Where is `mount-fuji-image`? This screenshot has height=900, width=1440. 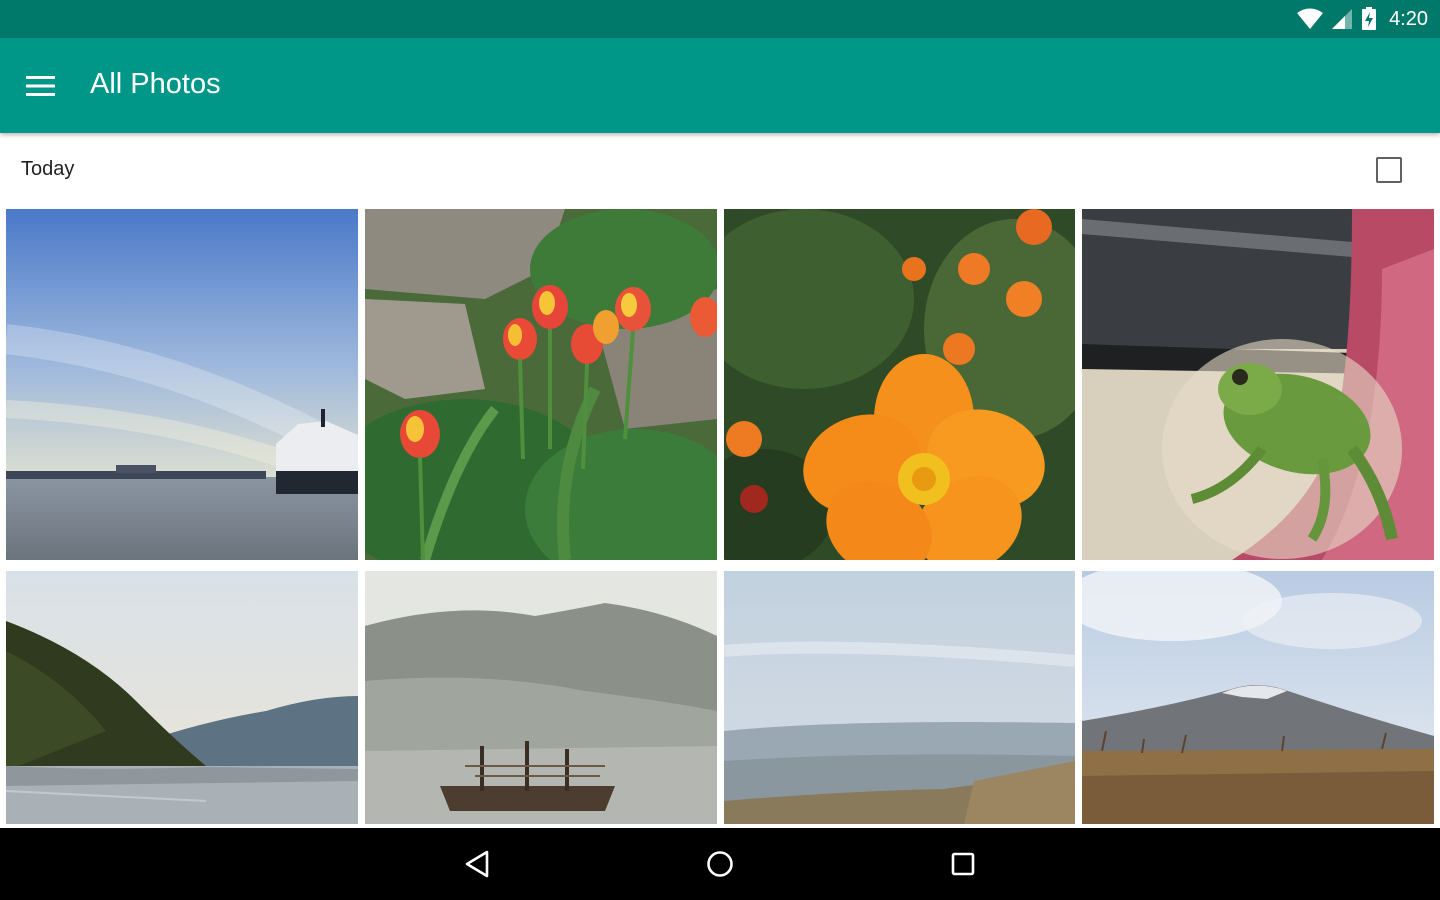
mount-fuji-image is located at coordinates (1258, 697).